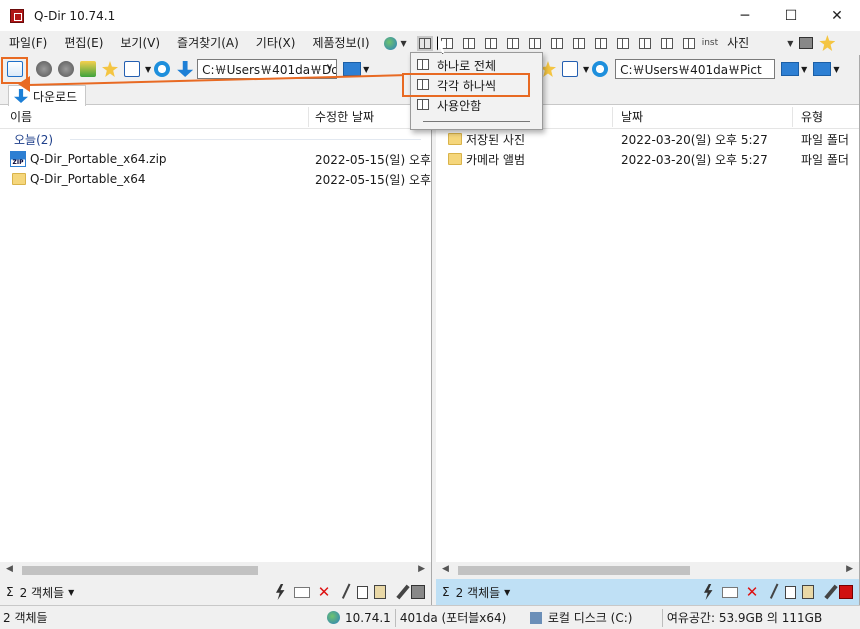 This screenshot has width=860, height=629. I want to click on file-row: 카메라 앨범 2022-03-20(일) 오후 5:27 파일 폴더, so click(647, 159).